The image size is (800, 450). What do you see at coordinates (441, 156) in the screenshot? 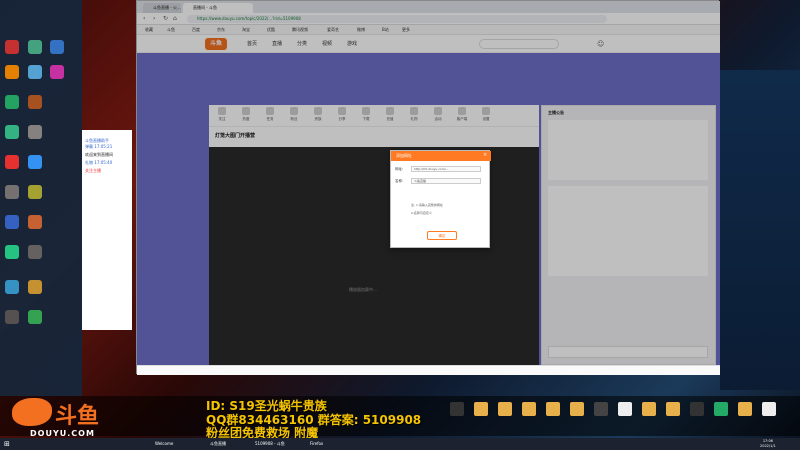
I see `dialog-title: 添加网址` at bounding box center [441, 156].